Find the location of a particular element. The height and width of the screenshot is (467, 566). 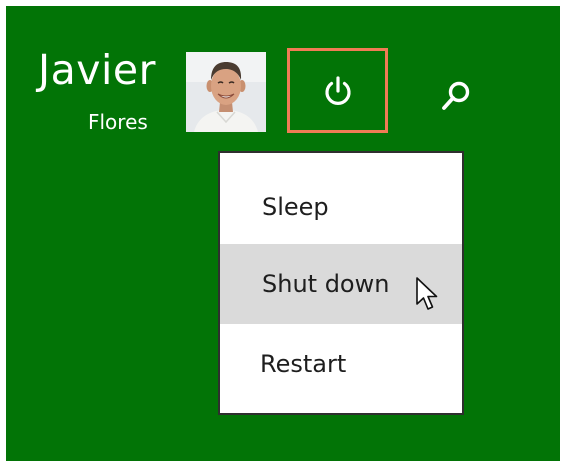

mouse-cursor-icon is located at coordinates (427, 293).